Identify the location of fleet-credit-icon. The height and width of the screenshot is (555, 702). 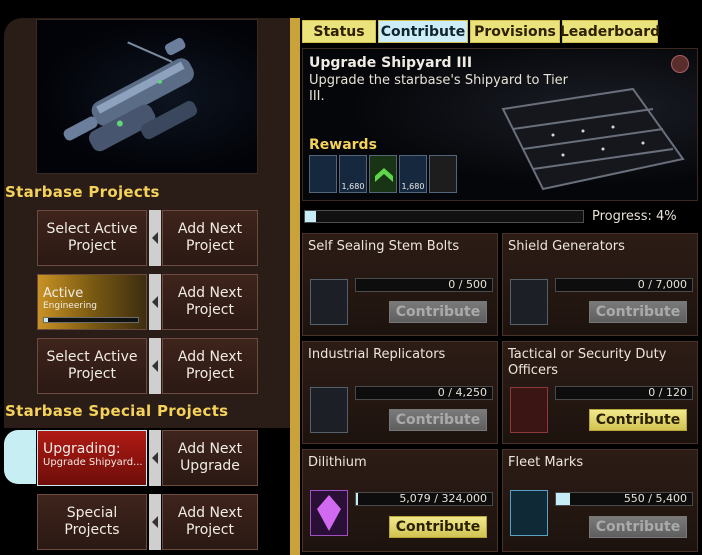
(323, 174).